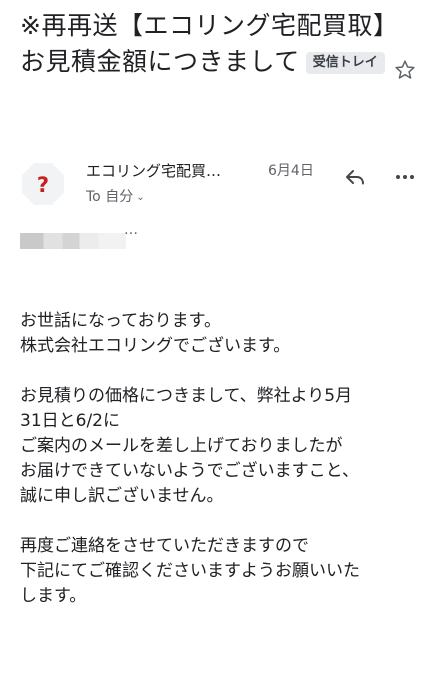  I want to click on more-options-icon, so click(405, 177).